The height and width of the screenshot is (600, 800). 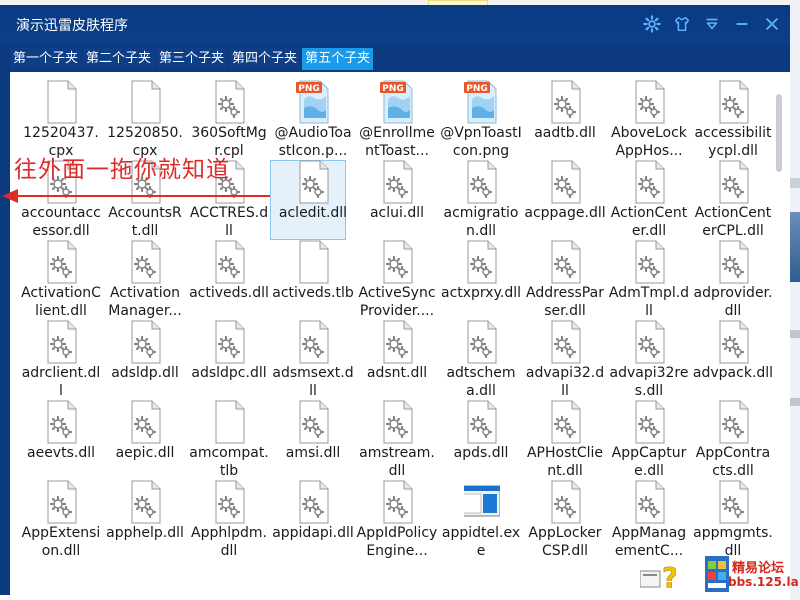 What do you see at coordinates (265, 59) in the screenshot?
I see `tab-4: 第四个子夹` at bounding box center [265, 59].